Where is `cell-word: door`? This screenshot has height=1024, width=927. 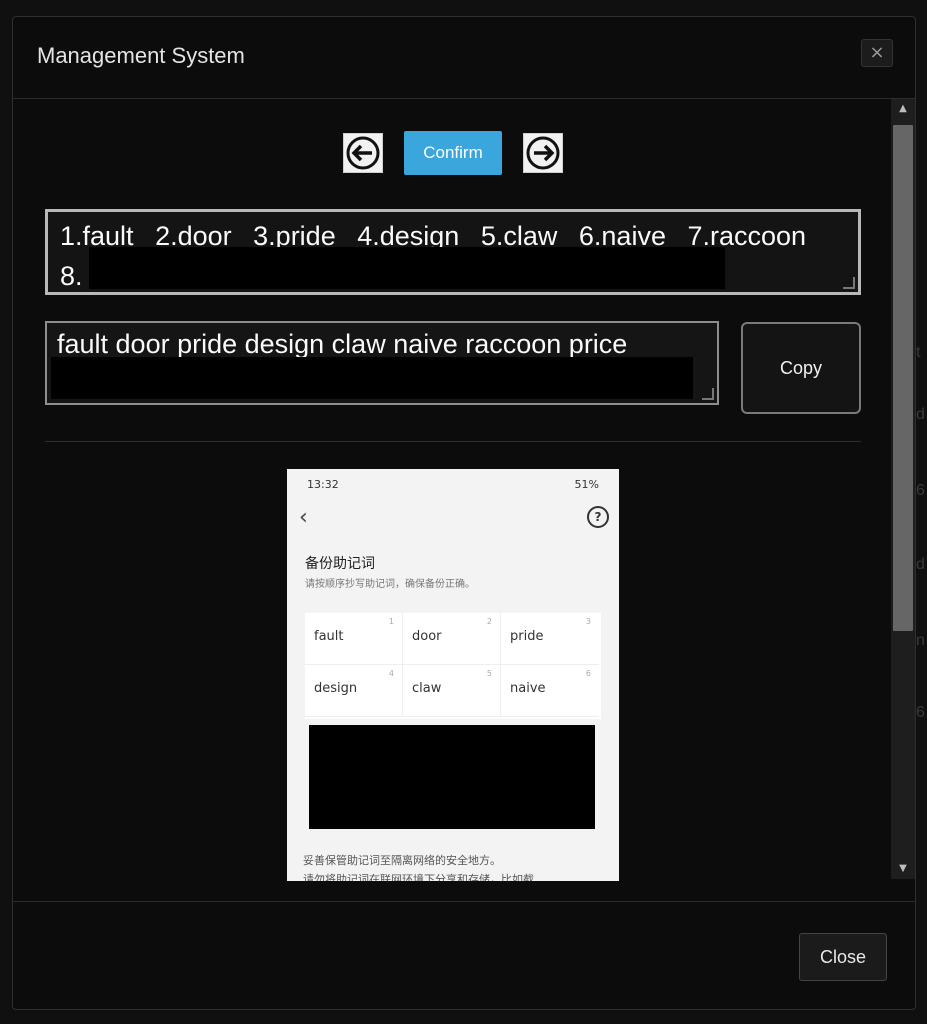 cell-word: door is located at coordinates (427, 636).